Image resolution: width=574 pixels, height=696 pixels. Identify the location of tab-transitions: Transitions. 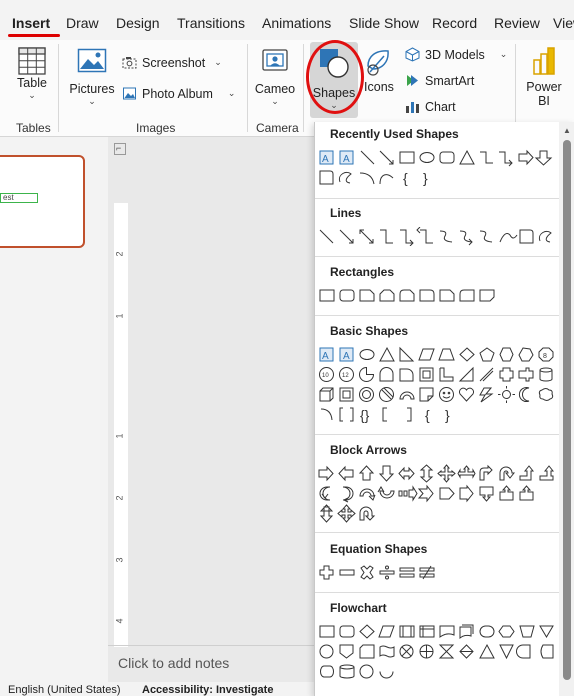
(211, 23).